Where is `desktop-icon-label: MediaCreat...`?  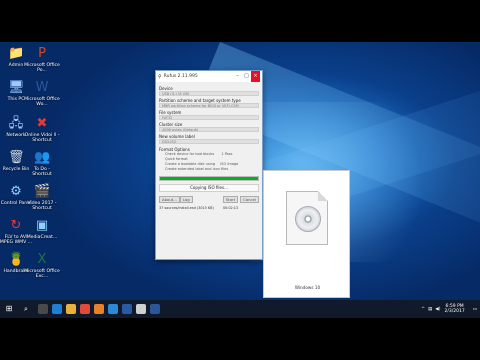 desktop-icon-label: MediaCreat... is located at coordinates (42, 237).